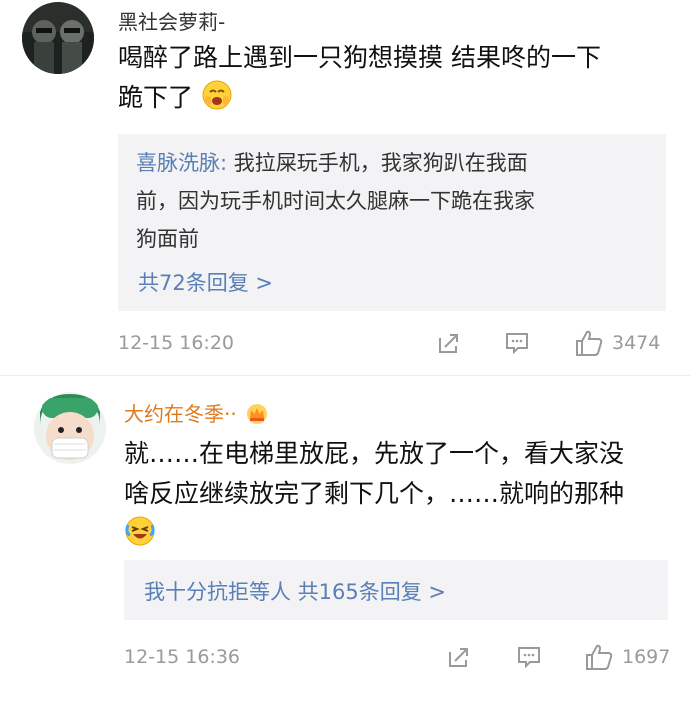 This screenshot has width=690, height=706. What do you see at coordinates (368, 592) in the screenshot?
I see `more-replies-link: 共165条回复 >` at bounding box center [368, 592].